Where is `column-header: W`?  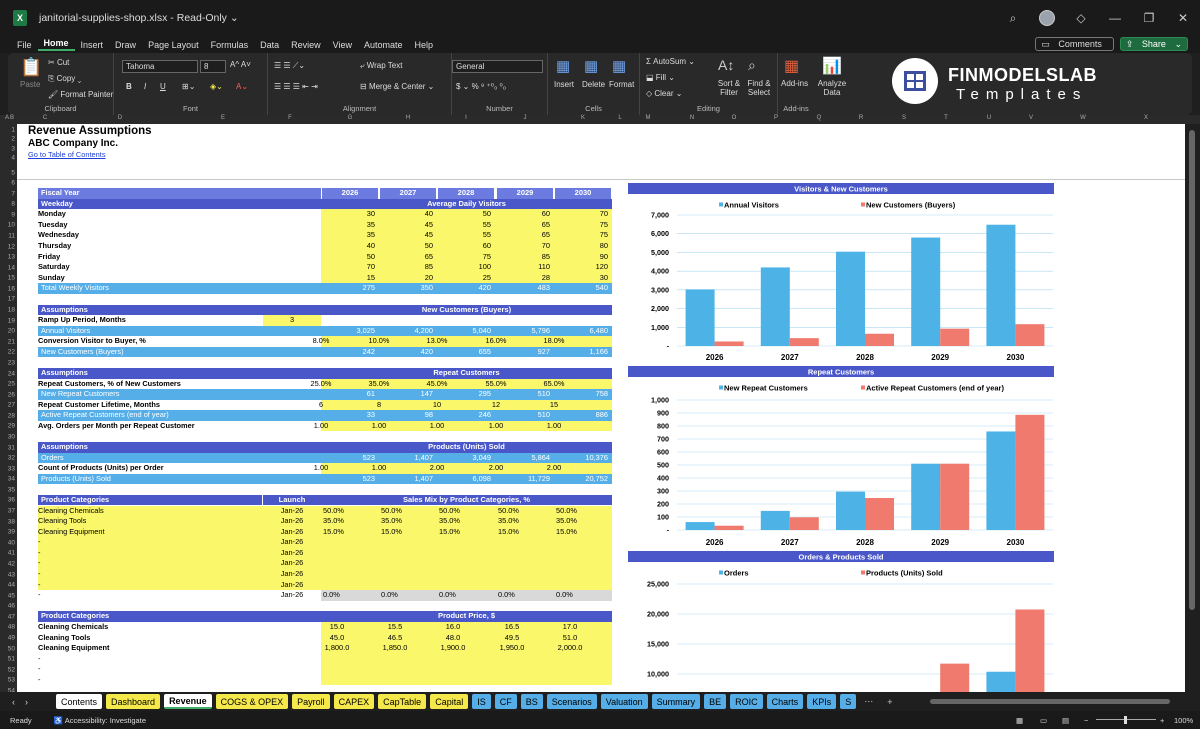 column-header: W is located at coordinates (1083, 118).